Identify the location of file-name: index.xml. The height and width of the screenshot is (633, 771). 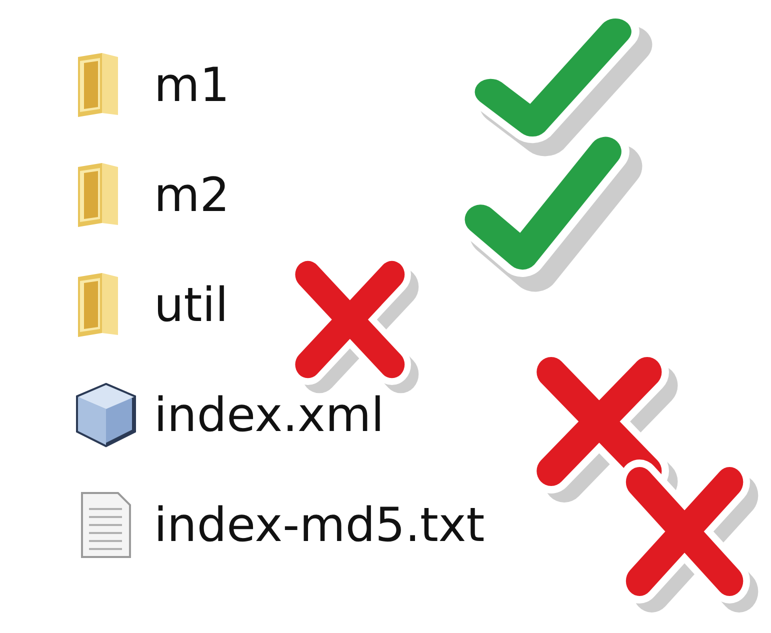
(269, 415).